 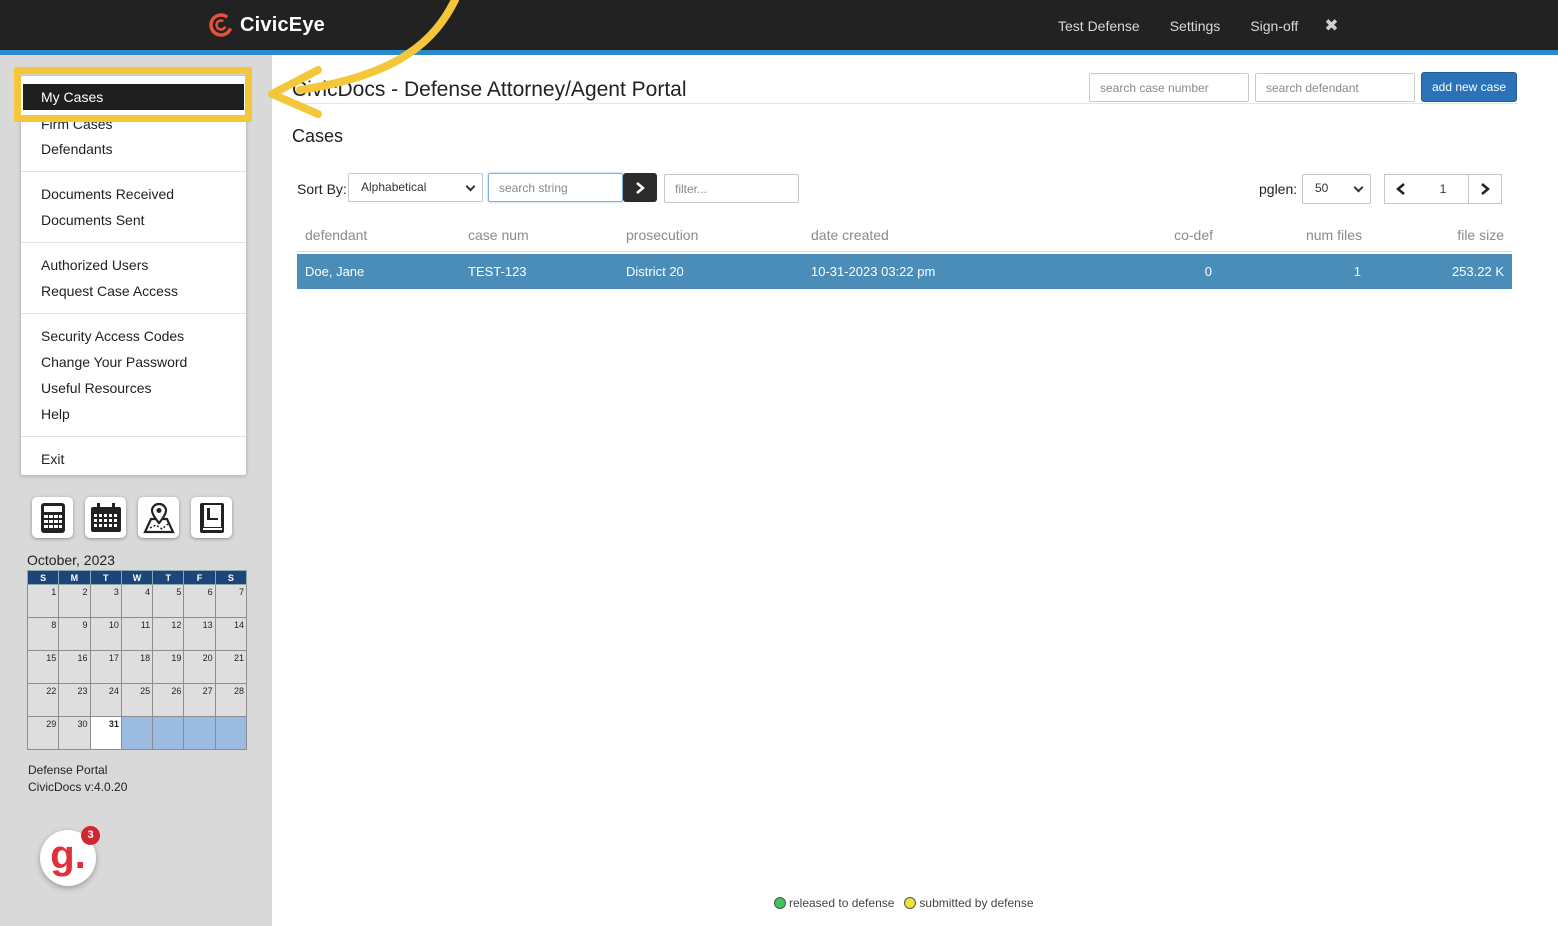 I want to click on search-case-number-input, so click(x=1169, y=87).